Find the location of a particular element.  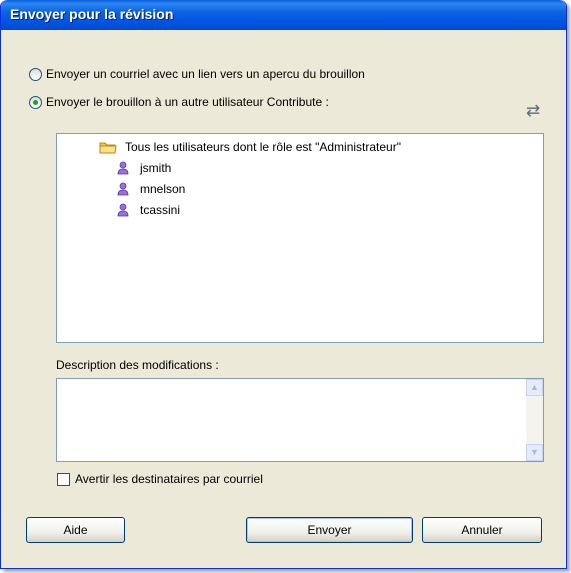

description-label: Description des modifications : is located at coordinates (137, 365).